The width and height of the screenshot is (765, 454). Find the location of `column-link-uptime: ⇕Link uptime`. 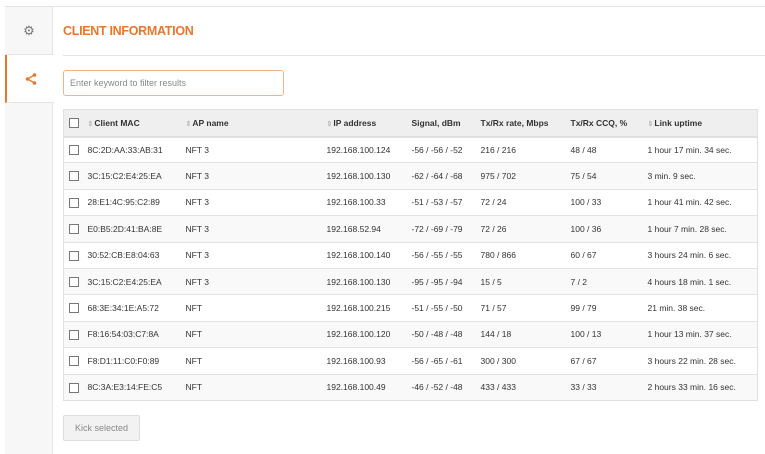

column-link-uptime: ⇕Link uptime is located at coordinates (702, 123).